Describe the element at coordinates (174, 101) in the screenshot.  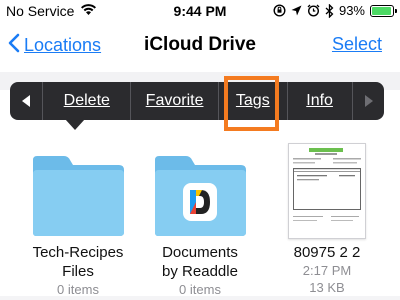
I see `menu-item-favorite: Favorite` at that location.